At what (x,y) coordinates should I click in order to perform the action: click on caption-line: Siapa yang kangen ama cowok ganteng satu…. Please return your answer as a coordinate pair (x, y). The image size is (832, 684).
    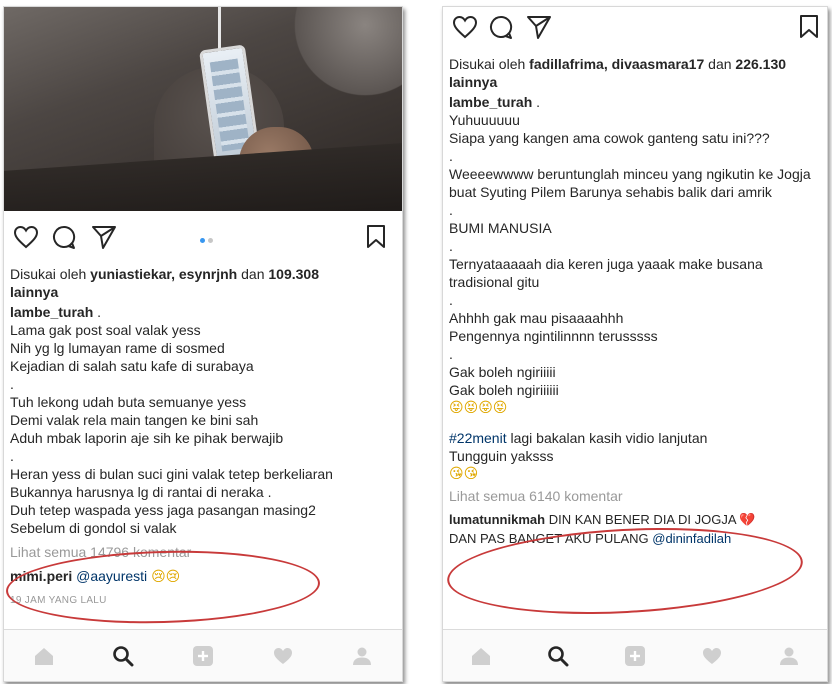
    Looking at the image, I should click on (609, 138).